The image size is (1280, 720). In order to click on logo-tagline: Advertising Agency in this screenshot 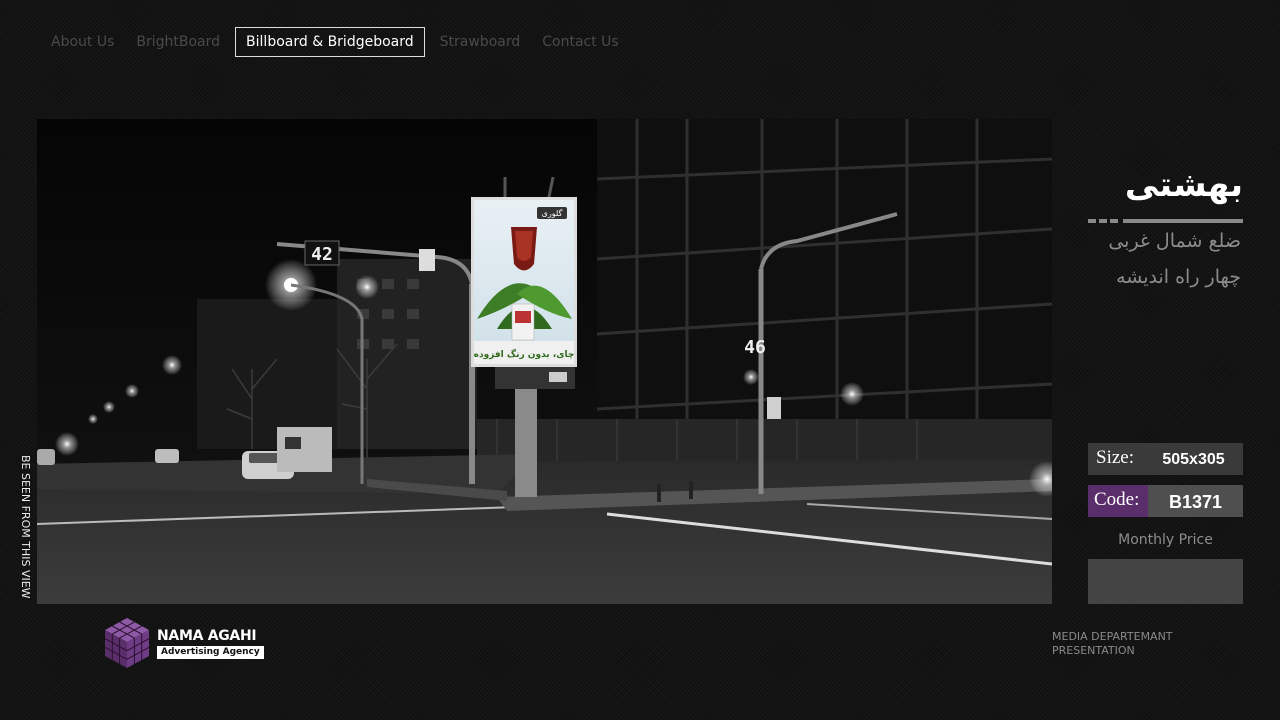, I will do `click(210, 652)`.